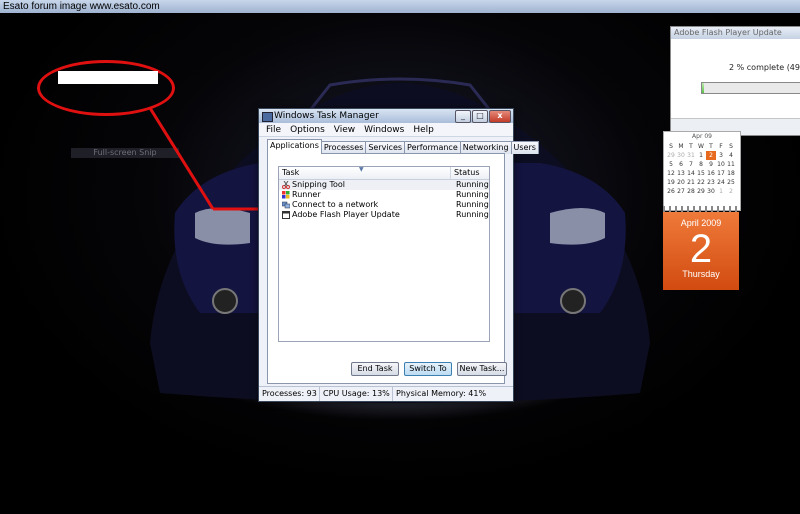 The image size is (800, 514). What do you see at coordinates (318, 184) in the screenshot?
I see `task-name: Snipping Tool` at bounding box center [318, 184].